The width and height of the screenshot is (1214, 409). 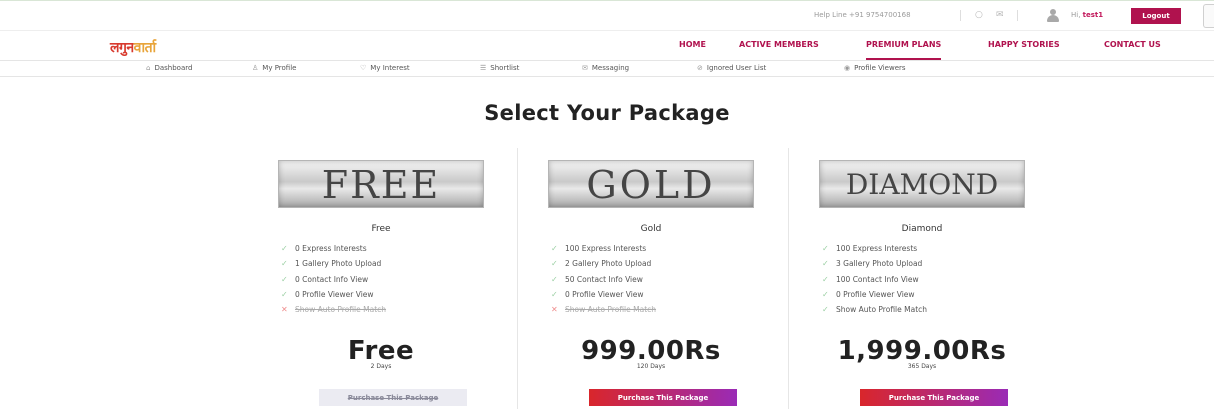 What do you see at coordinates (255, 68) in the screenshot?
I see `user-icon: ♙` at bounding box center [255, 68].